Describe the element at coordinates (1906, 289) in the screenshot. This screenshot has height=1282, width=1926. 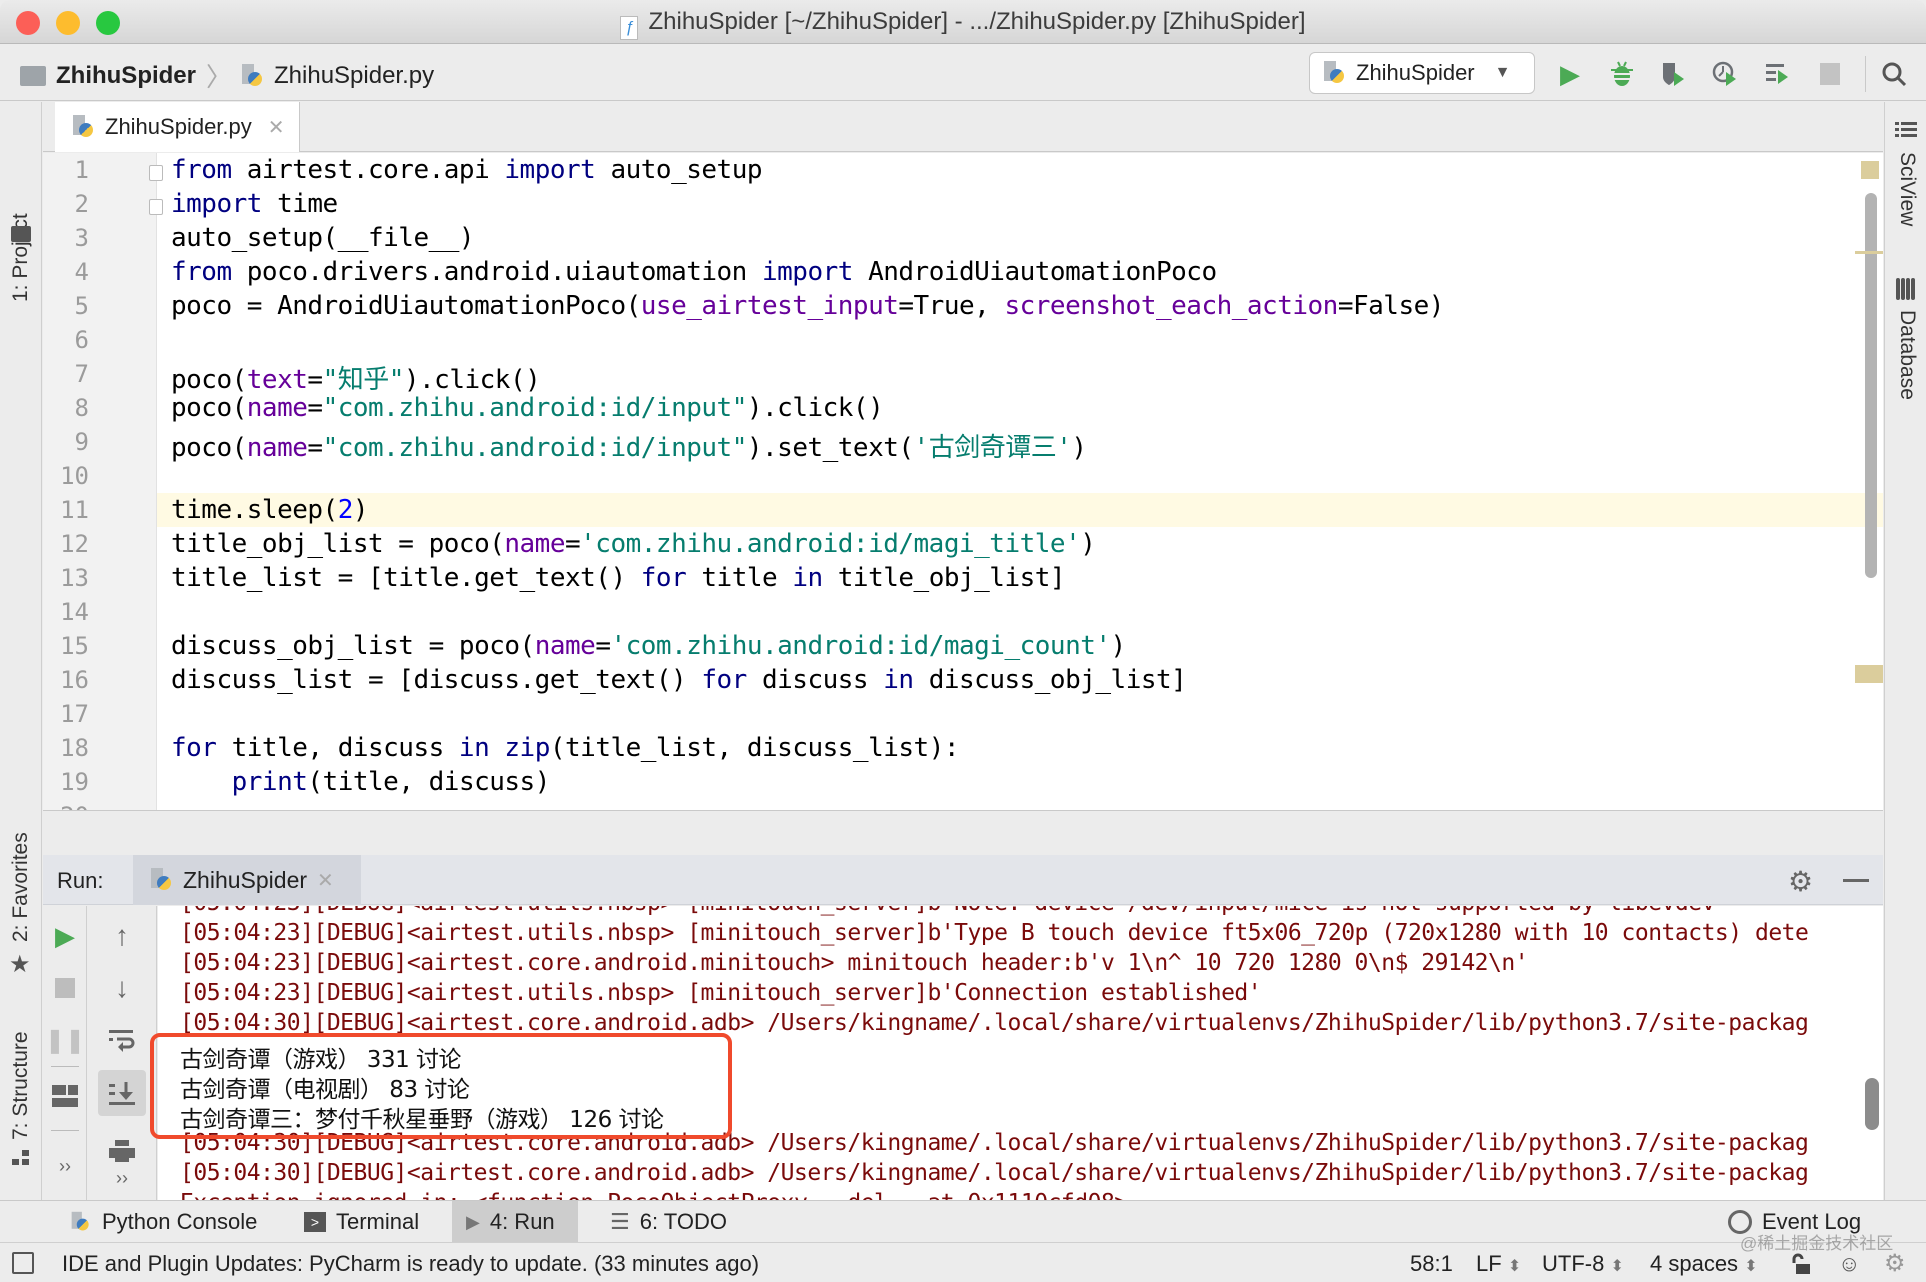
I see `database-icon` at that location.